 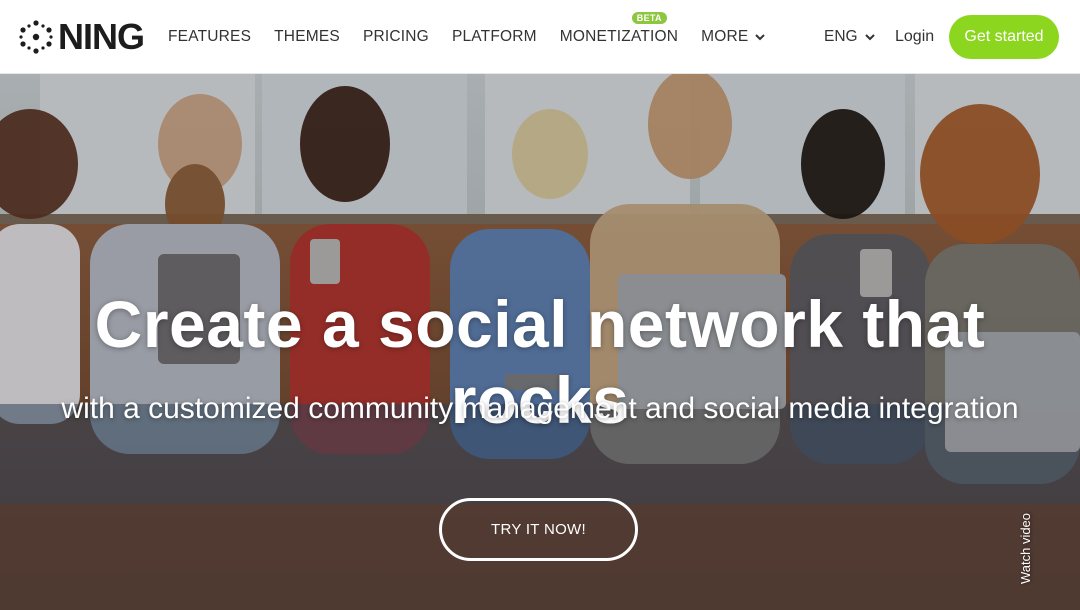 I want to click on nav-platform-label: PLATFORM, so click(x=494, y=36).